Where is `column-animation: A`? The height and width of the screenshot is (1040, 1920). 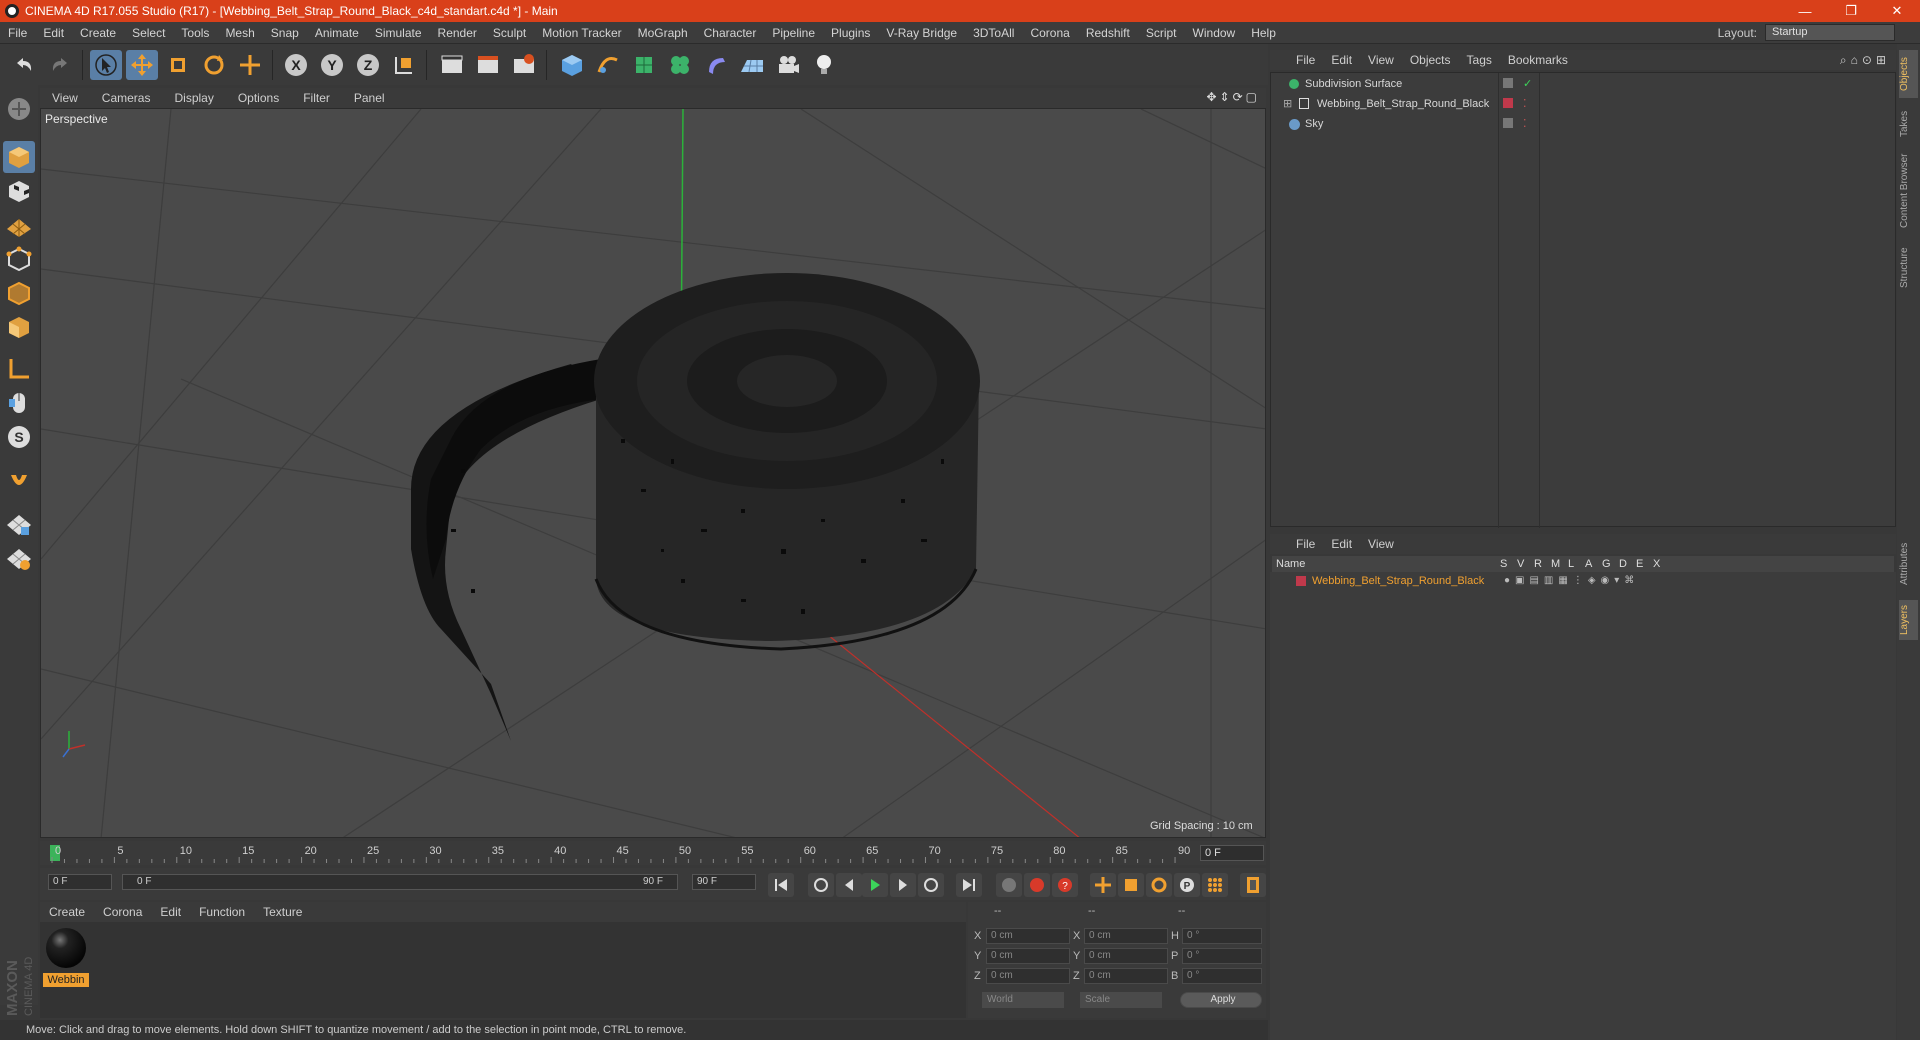
column-animation: A is located at coordinates (1588, 564).